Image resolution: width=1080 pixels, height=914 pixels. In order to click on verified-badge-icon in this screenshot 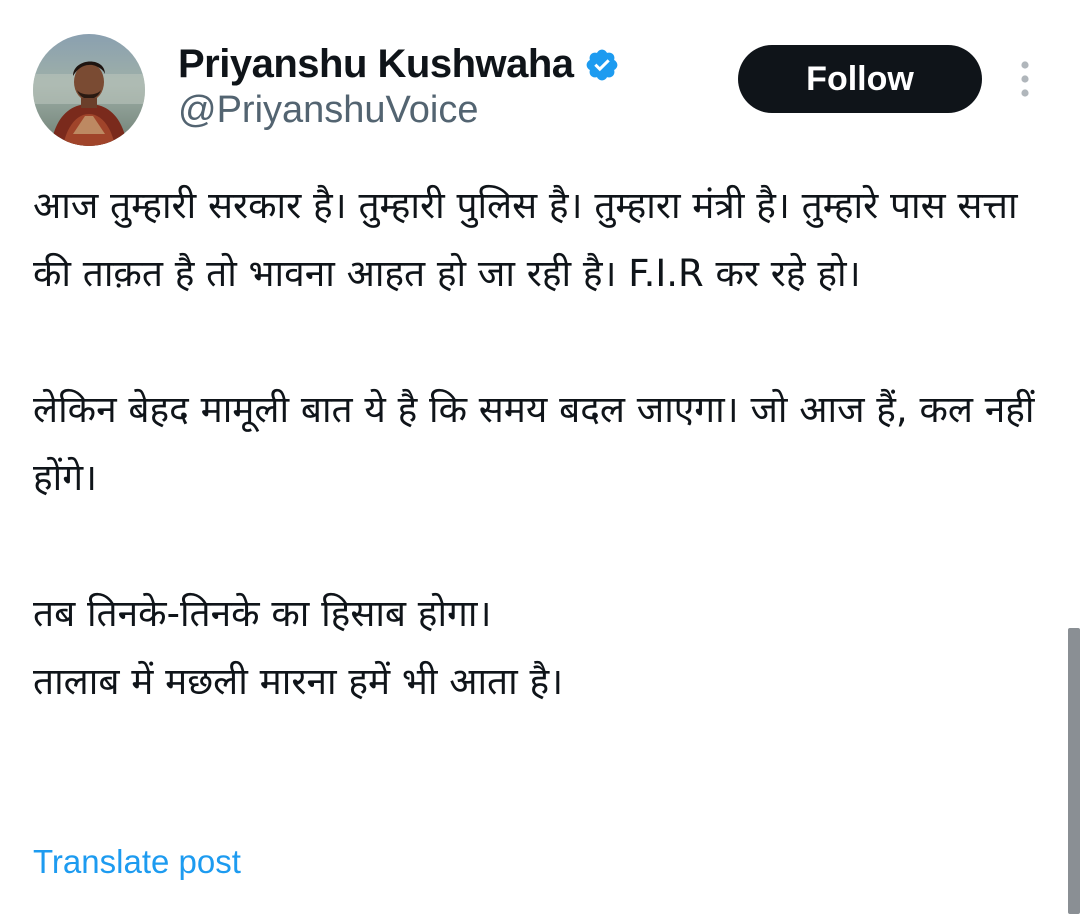, I will do `click(602, 64)`.